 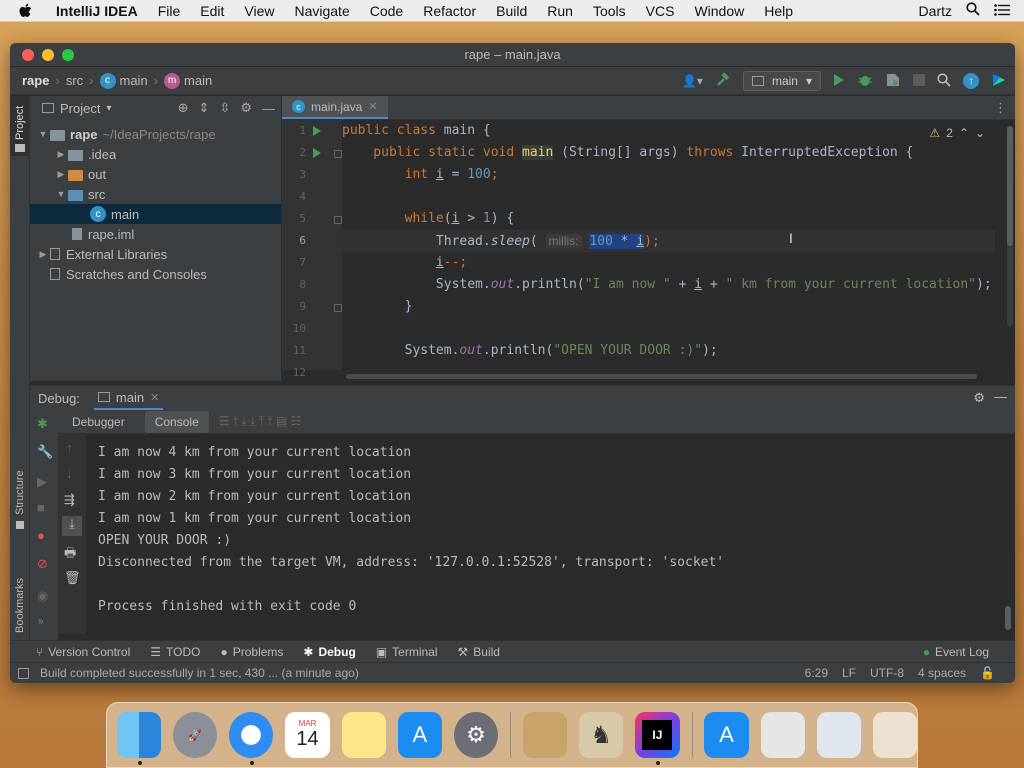 What do you see at coordinates (260, 421) in the screenshot?
I see `debug-toolbar-icons: ☰ ⤒ ⤓ ⤓ ⤒ ⤒ ▤ ☷` at bounding box center [260, 421].